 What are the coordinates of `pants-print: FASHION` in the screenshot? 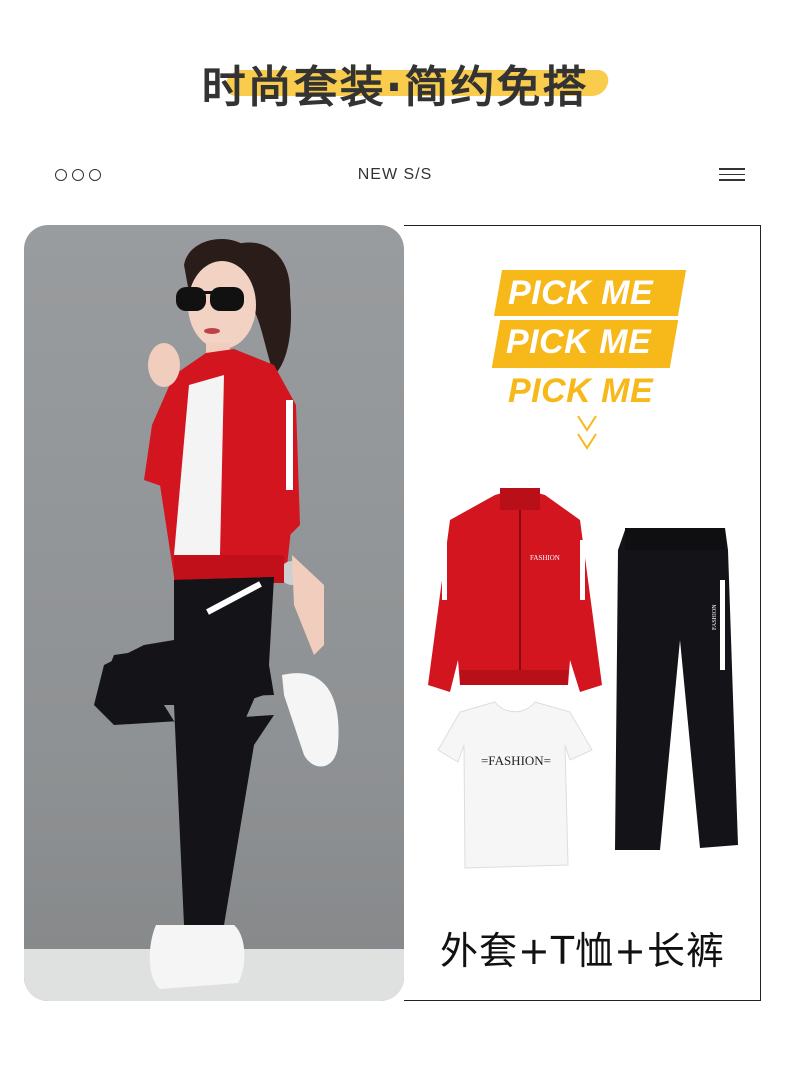 It's located at (715, 617).